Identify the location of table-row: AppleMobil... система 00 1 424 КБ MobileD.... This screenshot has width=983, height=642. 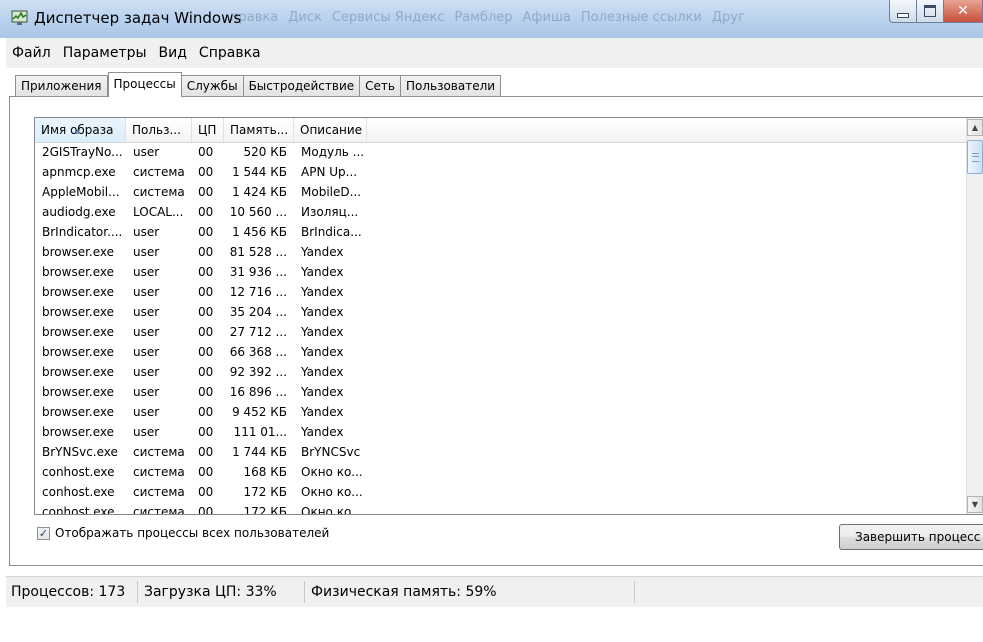
(501, 192).